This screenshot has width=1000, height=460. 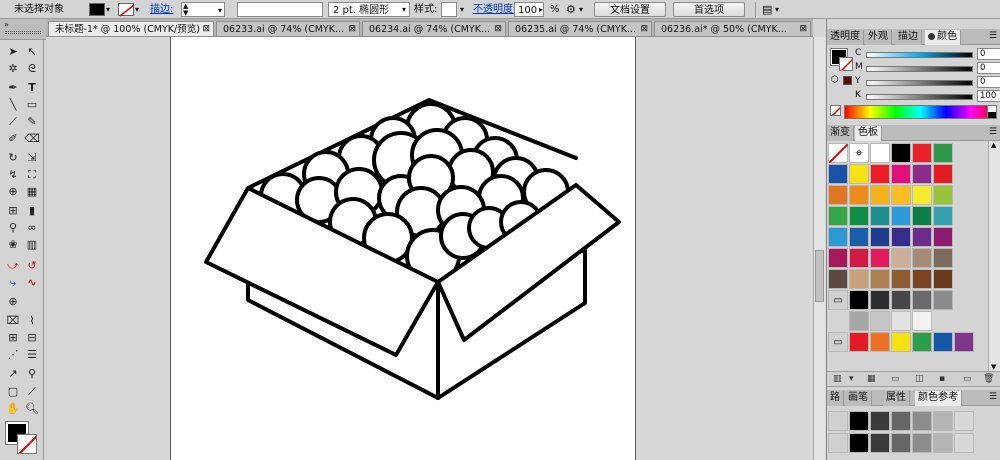 I want to click on cursor-tool-icon: ↗, so click(x=13, y=374).